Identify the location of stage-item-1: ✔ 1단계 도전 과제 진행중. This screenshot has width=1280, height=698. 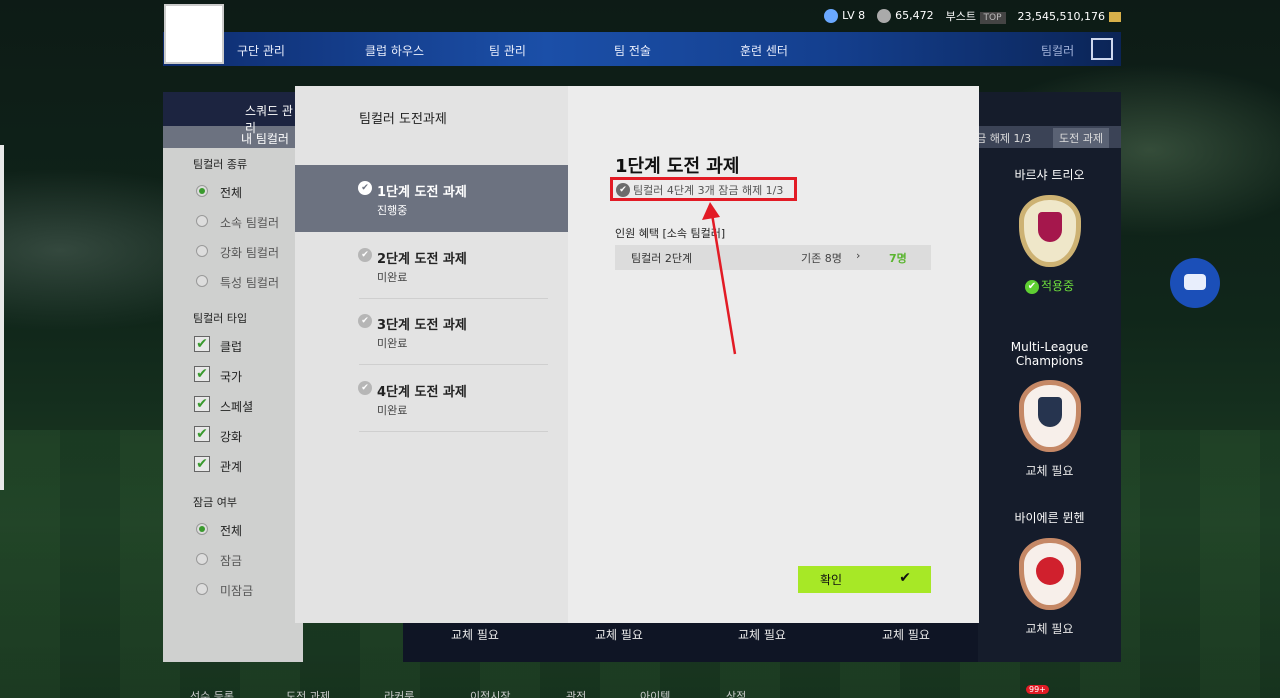
(431, 198).